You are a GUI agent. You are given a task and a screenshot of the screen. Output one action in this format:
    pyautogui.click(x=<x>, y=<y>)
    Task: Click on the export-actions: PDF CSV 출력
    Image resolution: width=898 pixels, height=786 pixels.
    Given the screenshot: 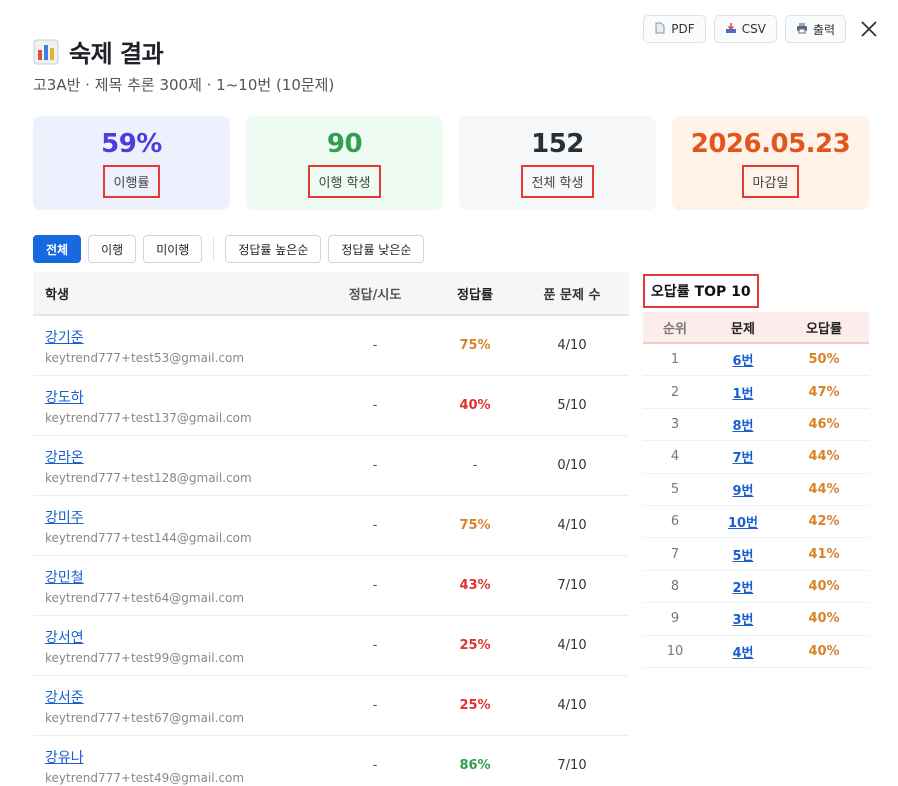 What is the action you would take?
    pyautogui.click(x=744, y=29)
    